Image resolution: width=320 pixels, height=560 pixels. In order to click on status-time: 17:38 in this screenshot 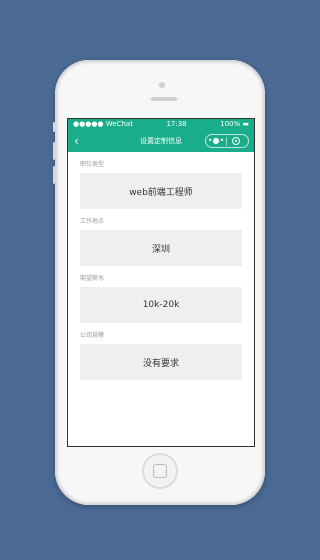, I will do `click(176, 124)`.